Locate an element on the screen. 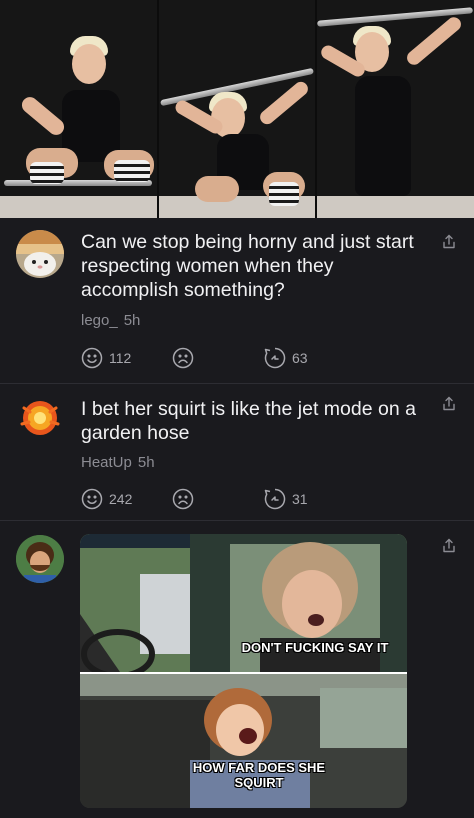 The image size is (474, 818). hamster-avatar-icon is located at coordinates (40, 254).